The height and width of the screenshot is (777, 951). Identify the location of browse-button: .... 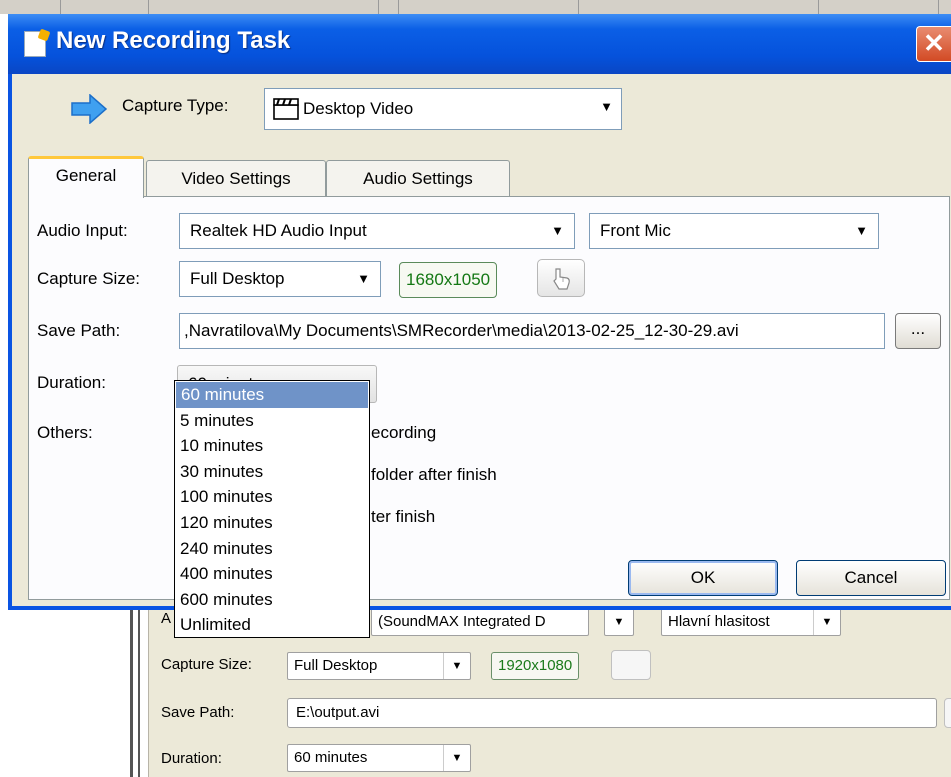
(918, 331).